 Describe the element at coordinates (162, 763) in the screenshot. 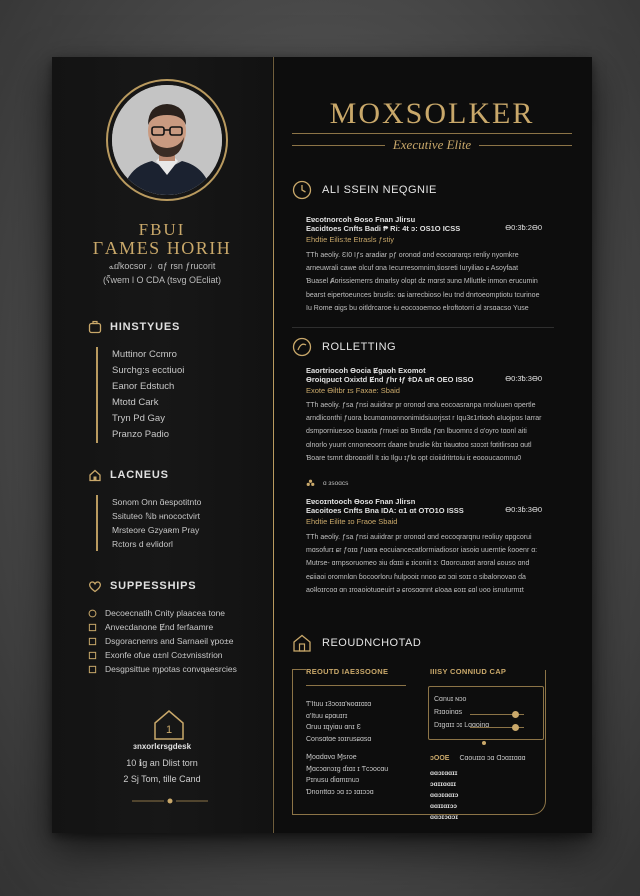

I see `badge-line-1: 10 ℹg an Dlist torn` at that location.